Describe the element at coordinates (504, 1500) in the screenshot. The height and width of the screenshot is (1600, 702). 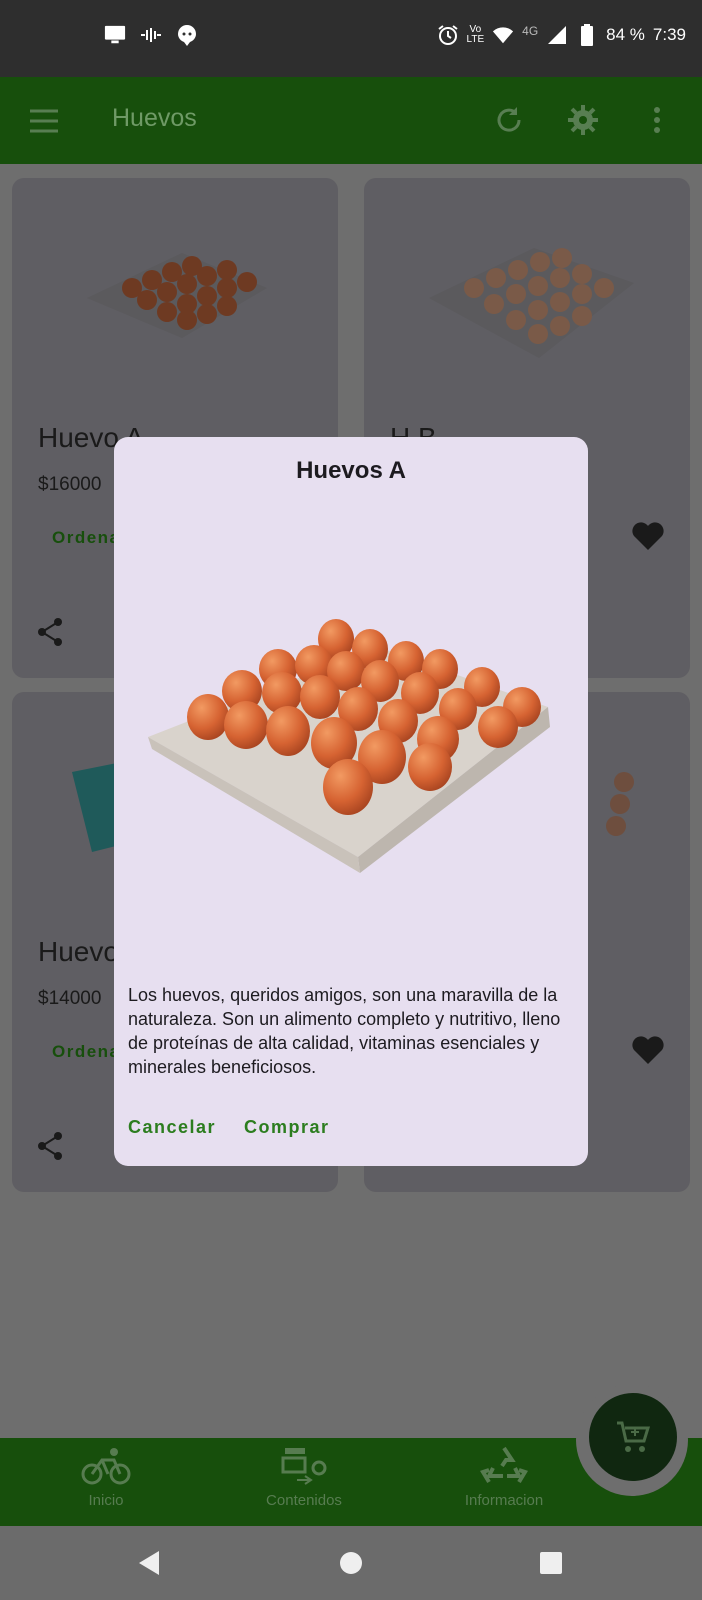
I see `nav-label: Informacion` at that location.